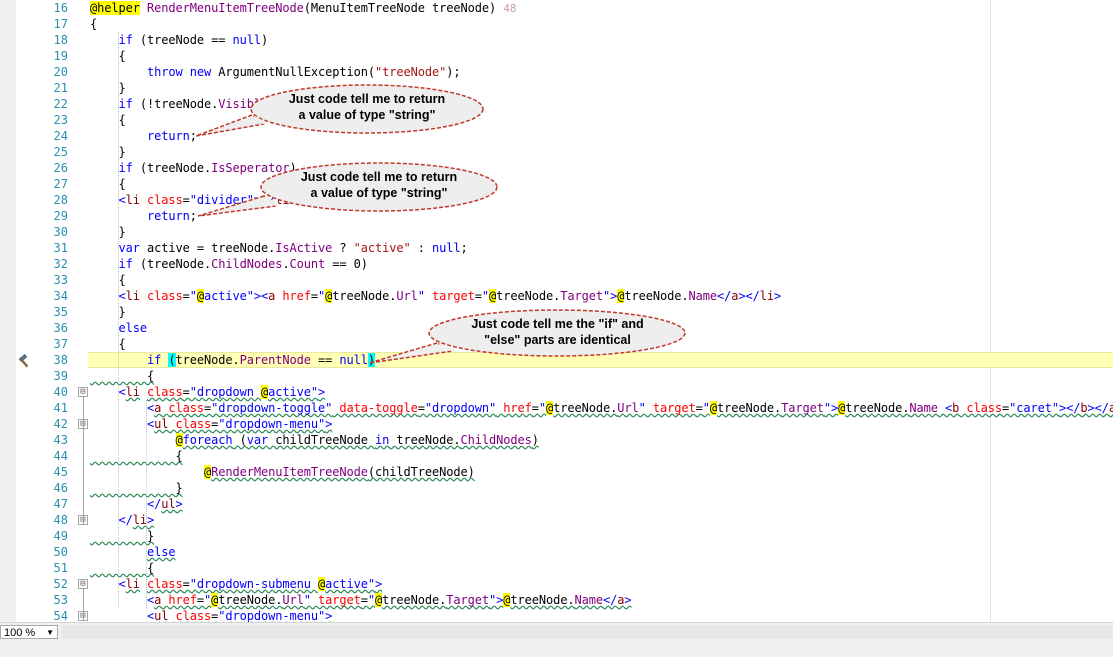  What do you see at coordinates (200, 72) in the screenshot?
I see `code-token: new` at bounding box center [200, 72].